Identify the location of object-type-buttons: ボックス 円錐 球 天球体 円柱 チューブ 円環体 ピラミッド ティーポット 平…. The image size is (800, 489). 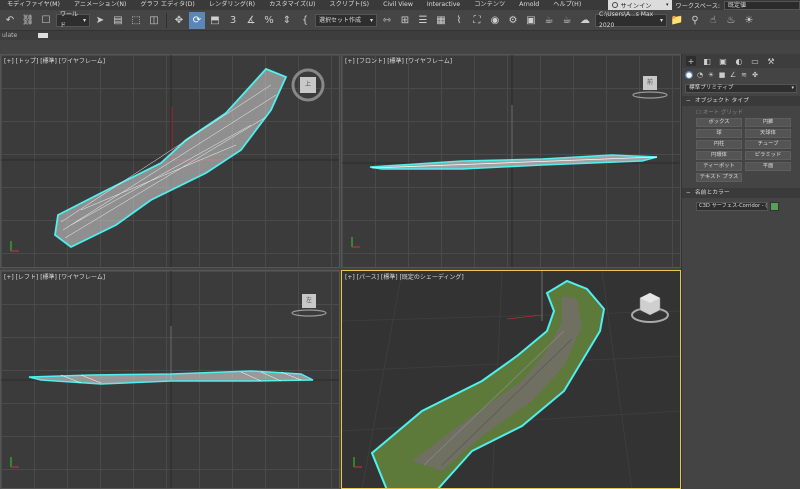
(741, 150).